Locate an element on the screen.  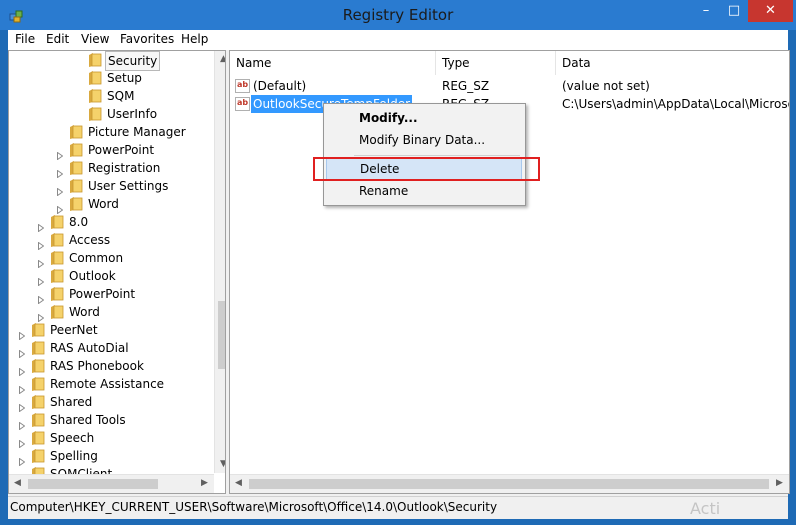
tree-node-label: Registration is located at coordinates (124, 168).